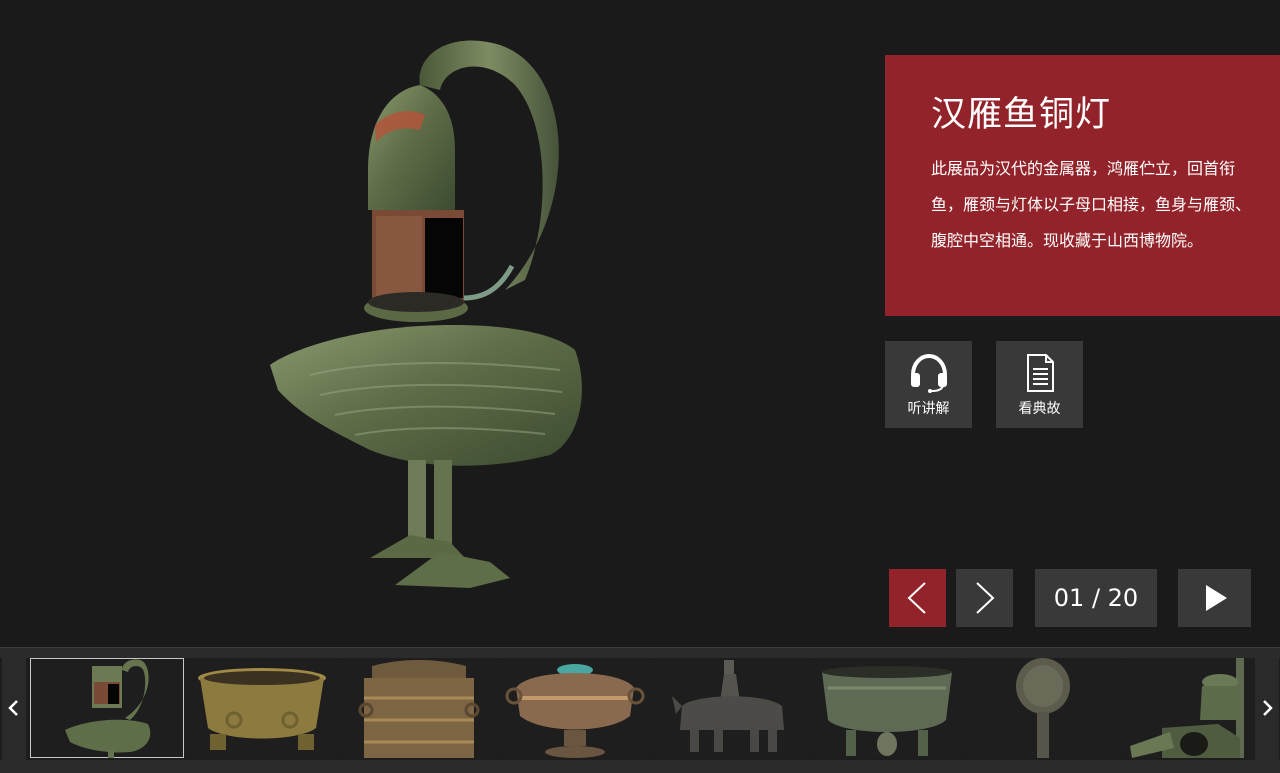 The height and width of the screenshot is (773, 1280). What do you see at coordinates (263, 708) in the screenshot?
I see `thumbnail-bronze-basin` at bounding box center [263, 708].